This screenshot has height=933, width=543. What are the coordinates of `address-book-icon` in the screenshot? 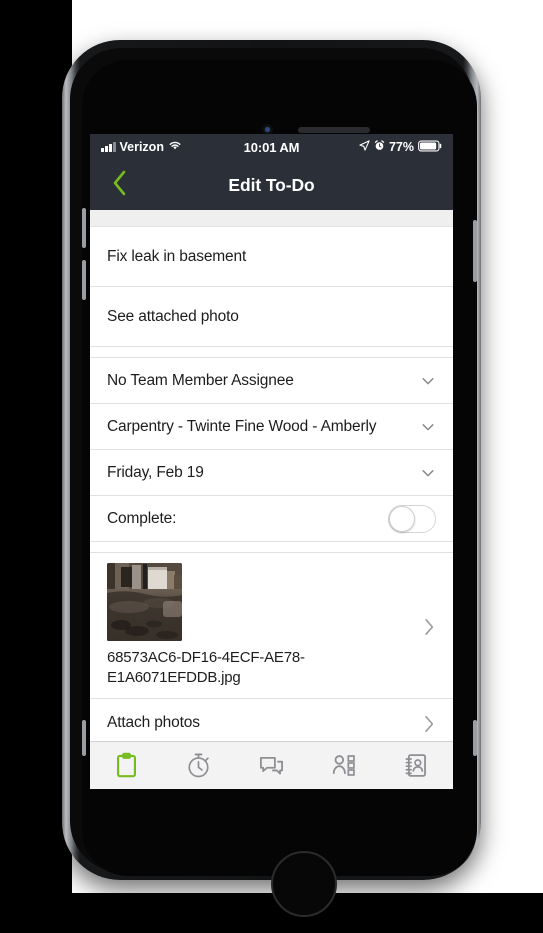 It's located at (416, 765).